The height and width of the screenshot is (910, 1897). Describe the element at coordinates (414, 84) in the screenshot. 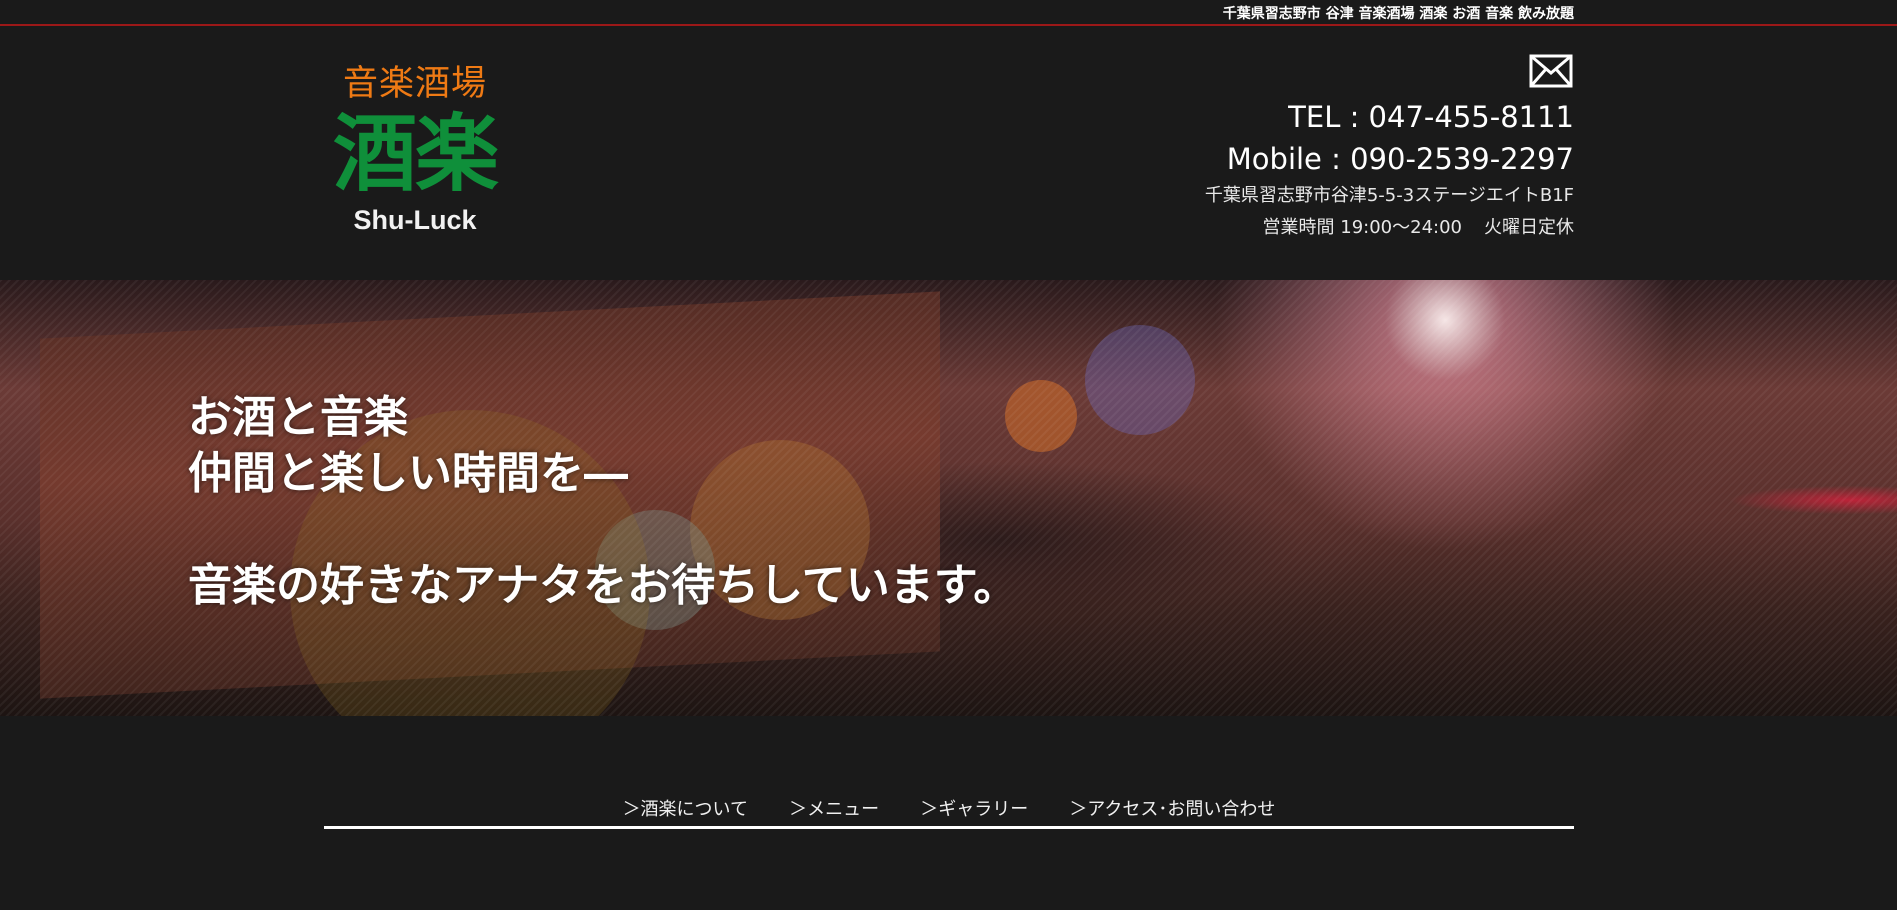

I see `logo-subtitle: 音楽酒場` at that location.